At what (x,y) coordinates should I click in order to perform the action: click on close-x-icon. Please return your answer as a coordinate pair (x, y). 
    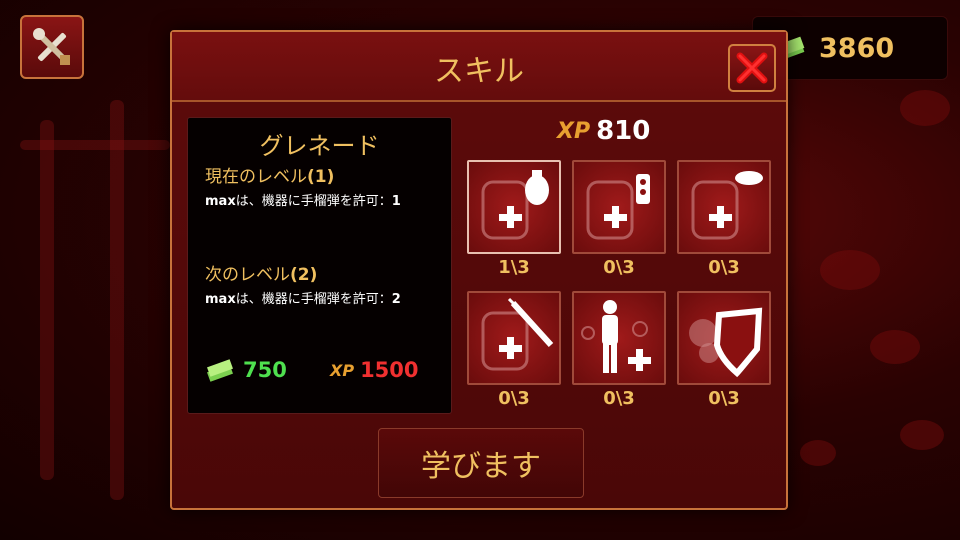
    Looking at the image, I should click on (752, 68).